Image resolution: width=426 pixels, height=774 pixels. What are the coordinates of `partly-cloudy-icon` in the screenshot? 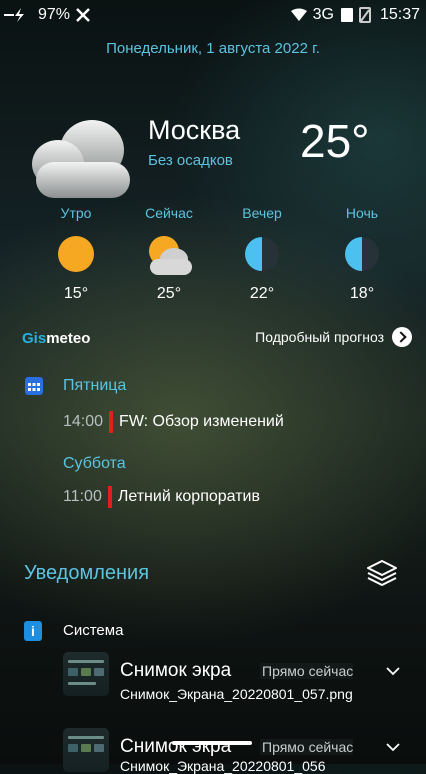 It's located at (170, 254).